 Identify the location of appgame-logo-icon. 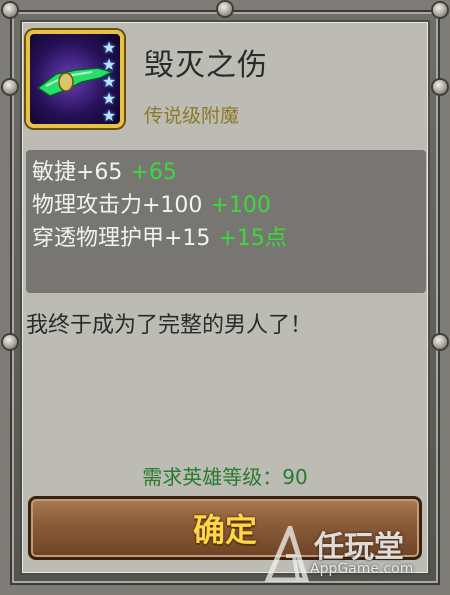
(287, 554).